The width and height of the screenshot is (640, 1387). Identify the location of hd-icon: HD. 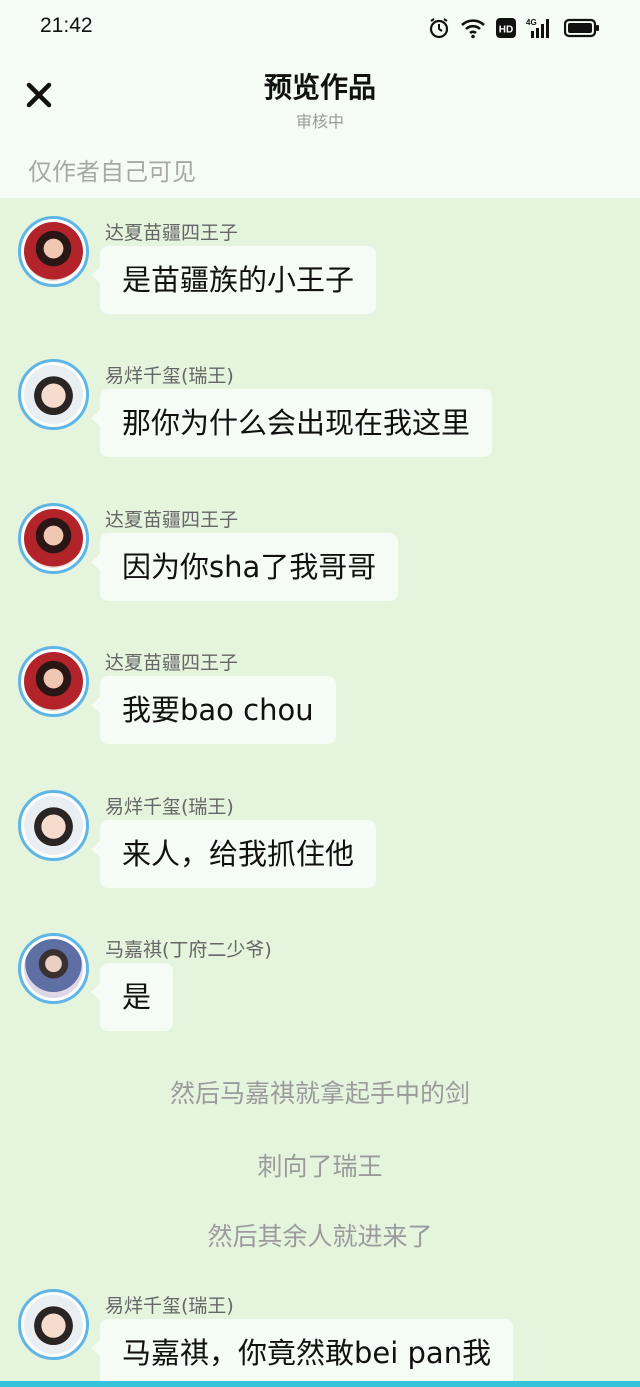
(506, 28).